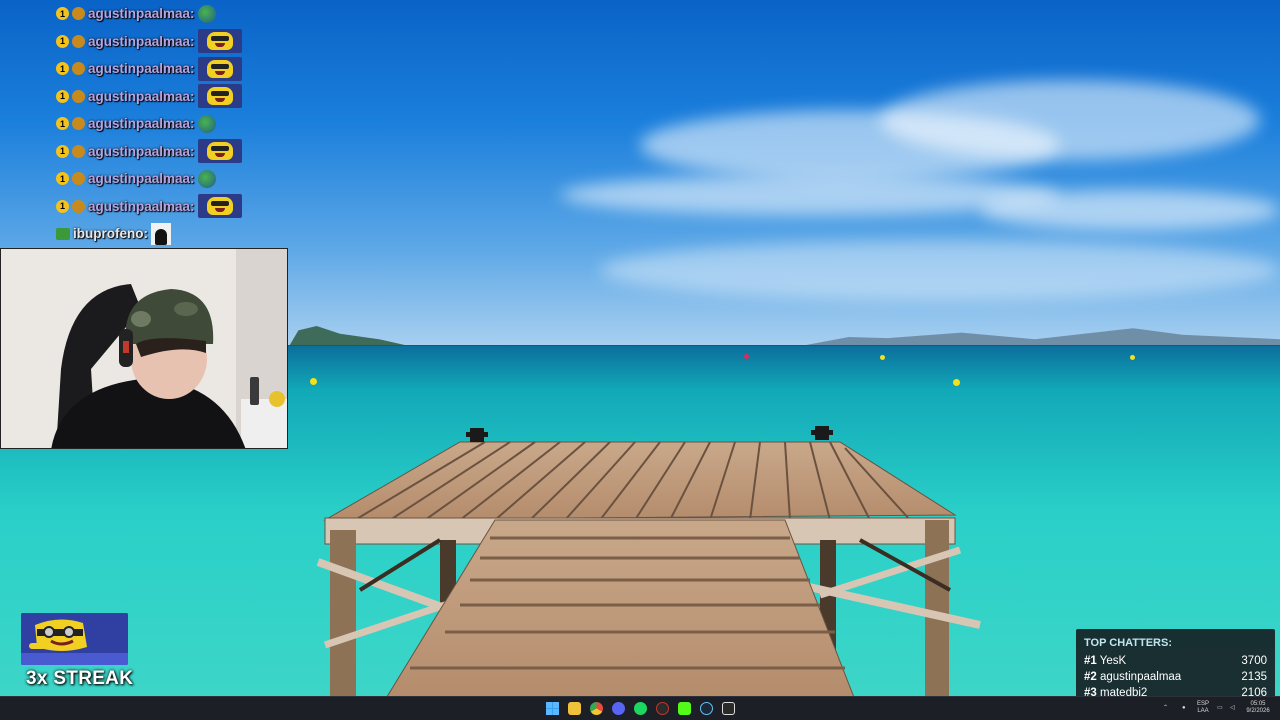  What do you see at coordinates (1254, 677) in the screenshot?
I see `chatter-count: 2135` at bounding box center [1254, 677].